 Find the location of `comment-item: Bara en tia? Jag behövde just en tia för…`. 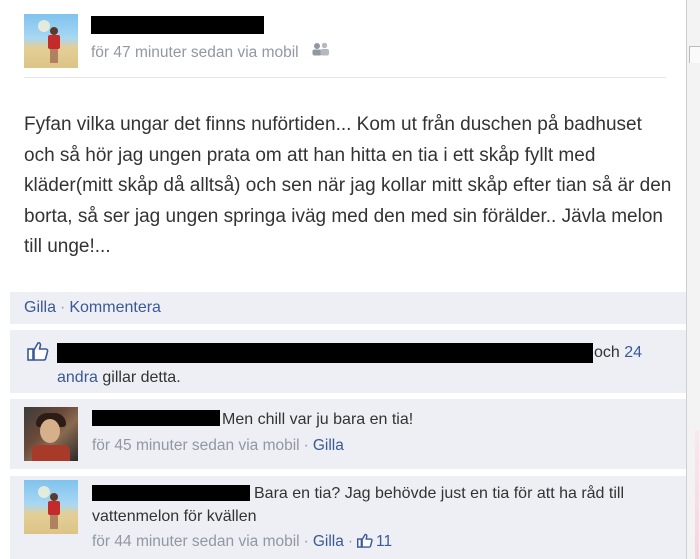

comment-item: Bara en tia? Jag behövde just en tia för… is located at coordinates (348, 517).